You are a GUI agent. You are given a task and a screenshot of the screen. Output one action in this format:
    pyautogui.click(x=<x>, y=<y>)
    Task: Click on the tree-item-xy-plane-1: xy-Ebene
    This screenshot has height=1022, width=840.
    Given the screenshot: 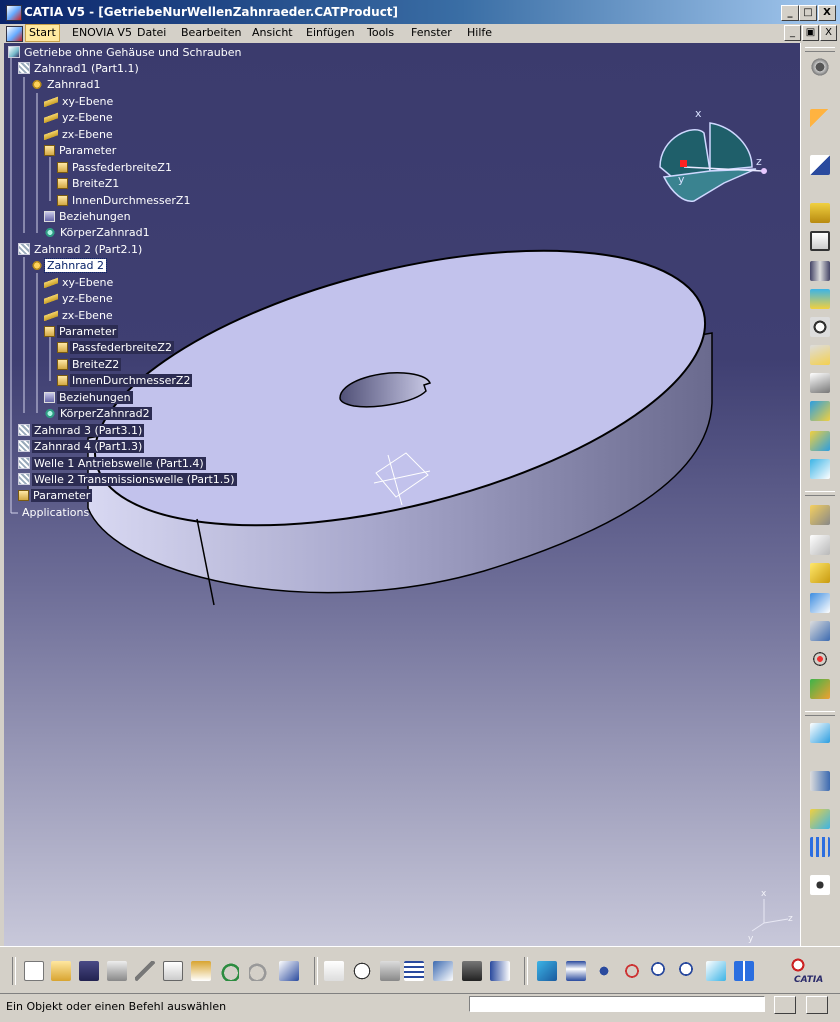 What is the action you would take?
    pyautogui.click(x=79, y=101)
    